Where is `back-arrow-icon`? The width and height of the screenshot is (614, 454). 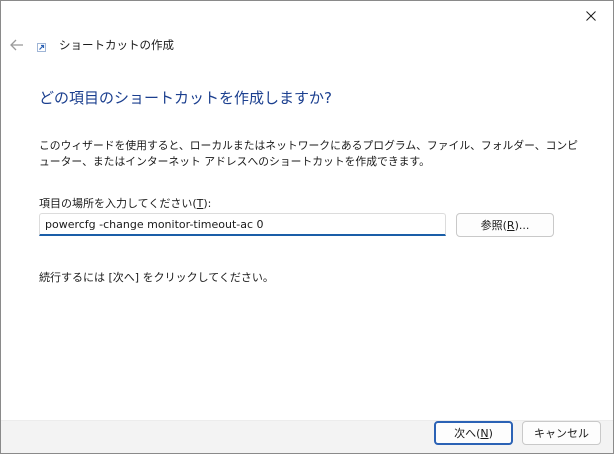 back-arrow-icon is located at coordinates (16, 45).